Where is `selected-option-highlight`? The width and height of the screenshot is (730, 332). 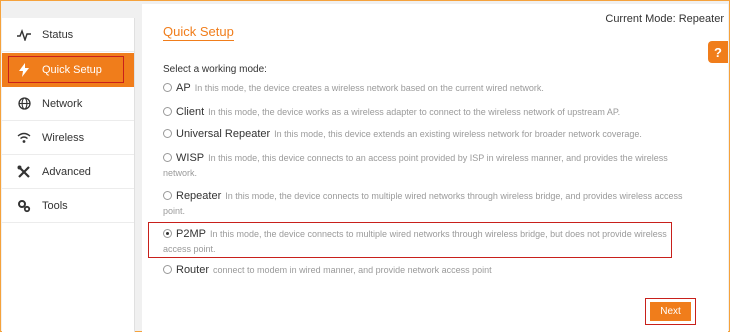 selected-option-highlight is located at coordinates (410, 240).